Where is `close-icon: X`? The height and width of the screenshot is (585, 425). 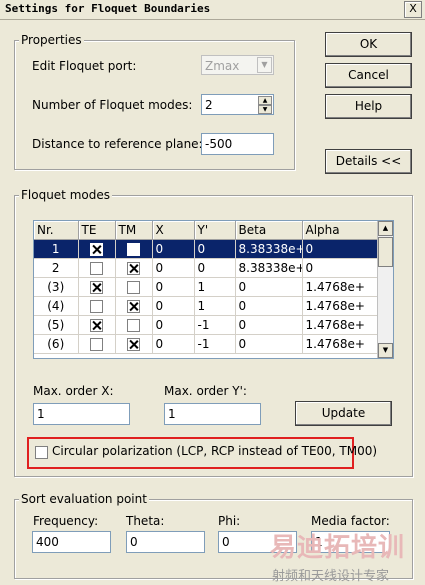 close-icon: X is located at coordinates (413, 8).